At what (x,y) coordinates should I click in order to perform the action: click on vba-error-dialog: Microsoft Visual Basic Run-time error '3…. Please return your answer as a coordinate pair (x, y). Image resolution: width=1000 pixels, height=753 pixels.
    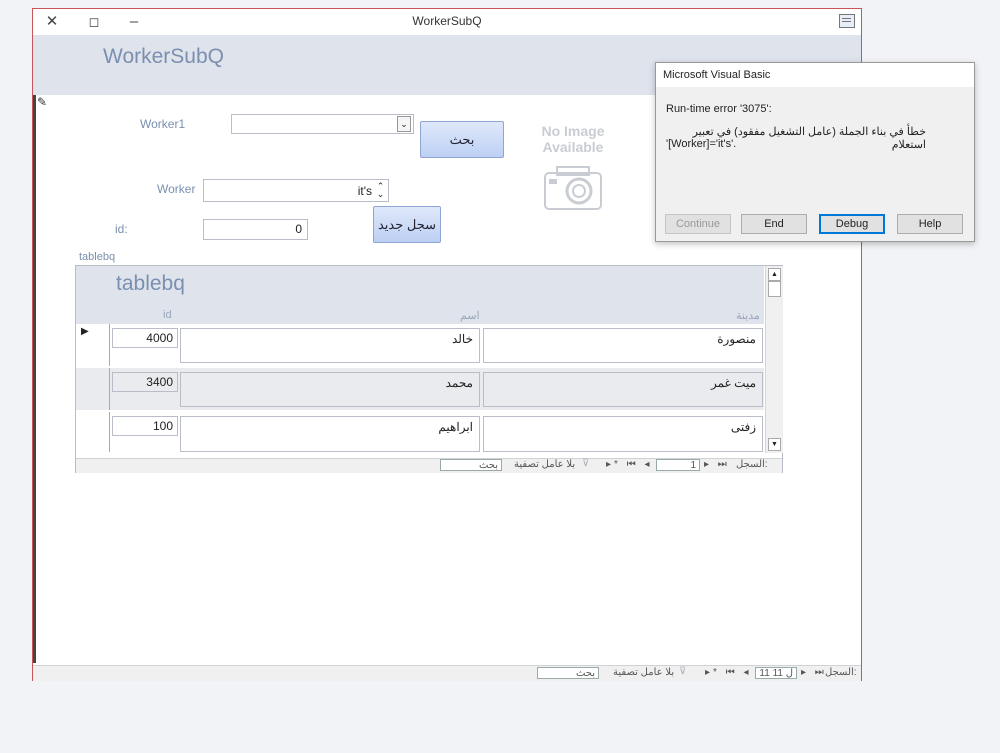
    Looking at the image, I should click on (815, 152).